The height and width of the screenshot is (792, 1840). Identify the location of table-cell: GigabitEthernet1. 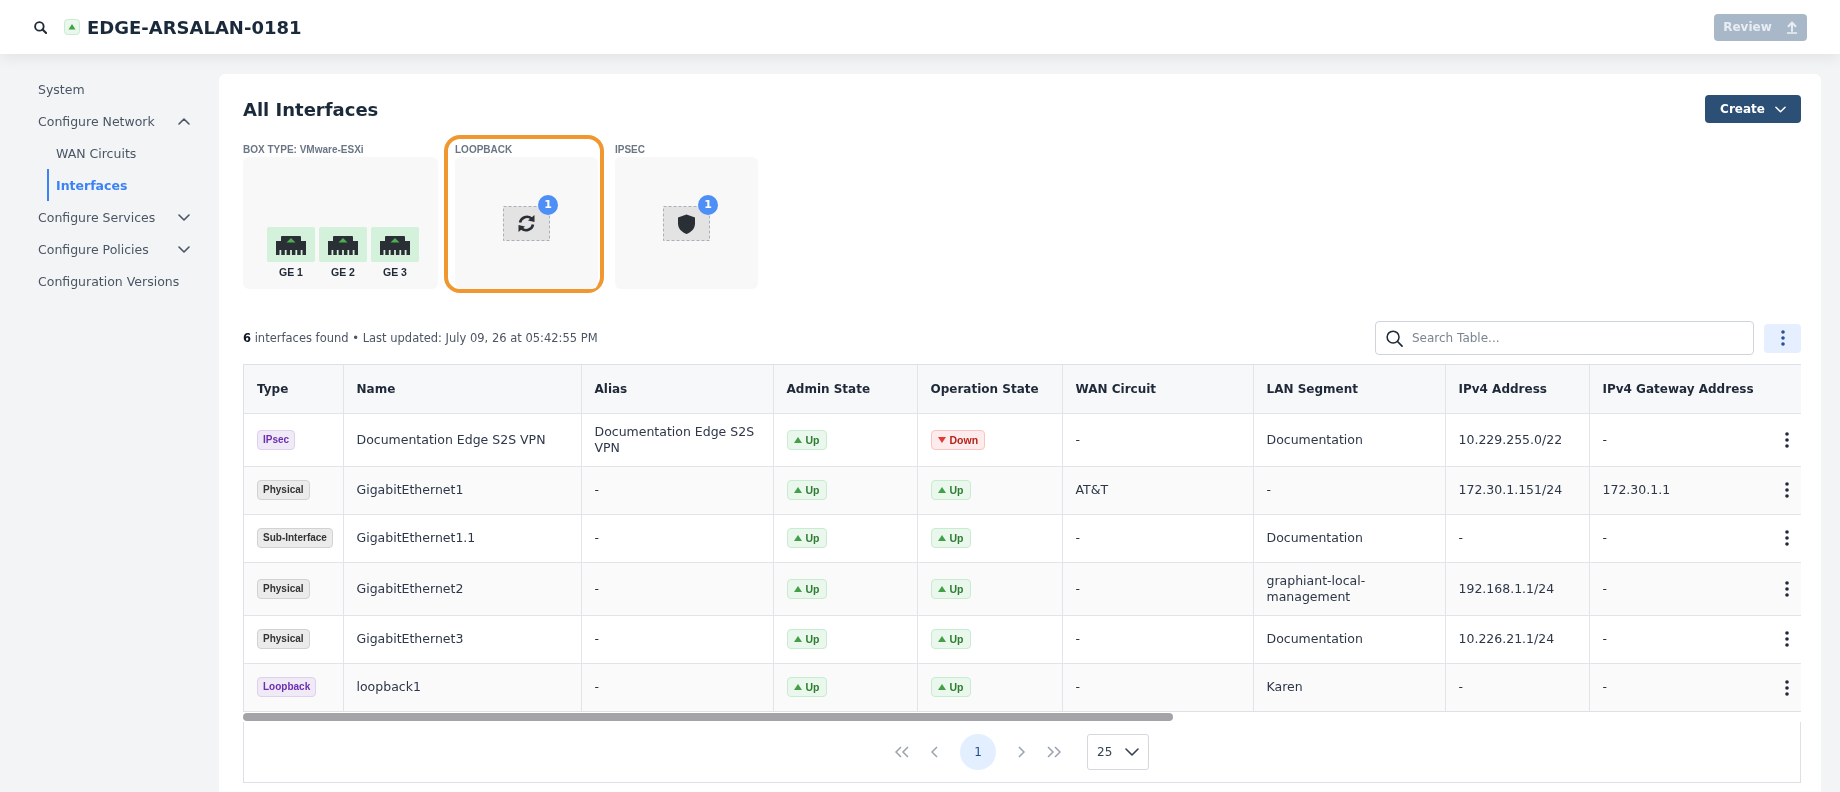
(462, 490).